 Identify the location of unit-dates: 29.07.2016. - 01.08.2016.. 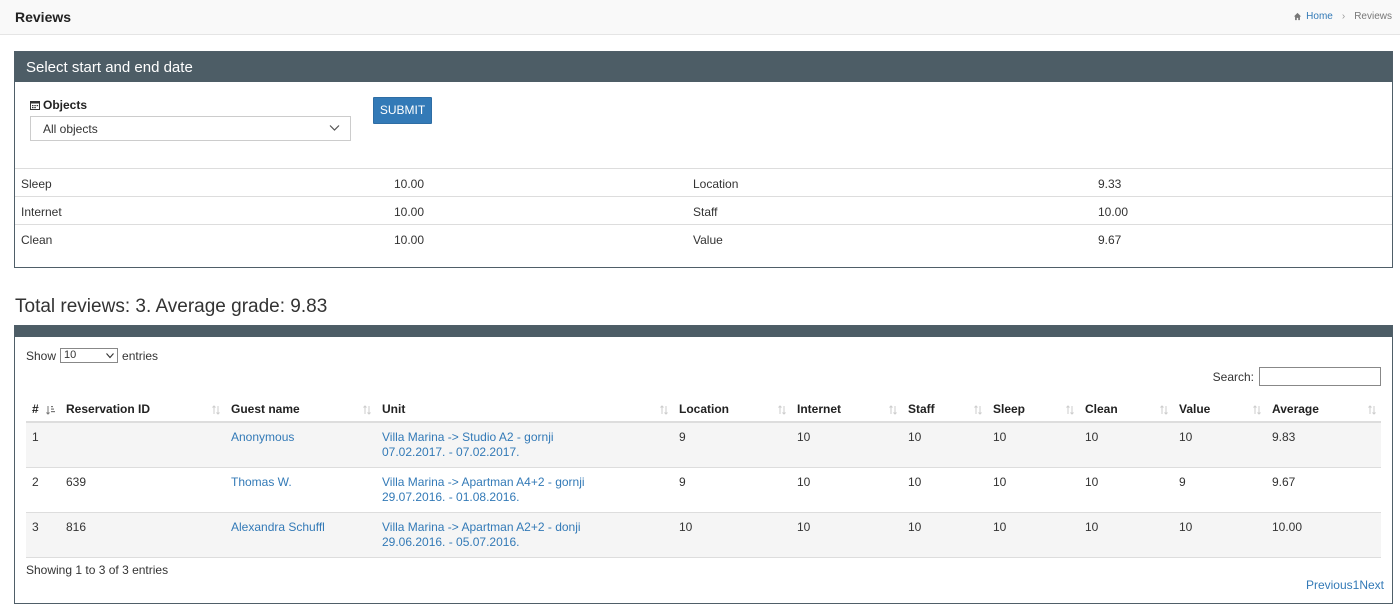
(524, 497).